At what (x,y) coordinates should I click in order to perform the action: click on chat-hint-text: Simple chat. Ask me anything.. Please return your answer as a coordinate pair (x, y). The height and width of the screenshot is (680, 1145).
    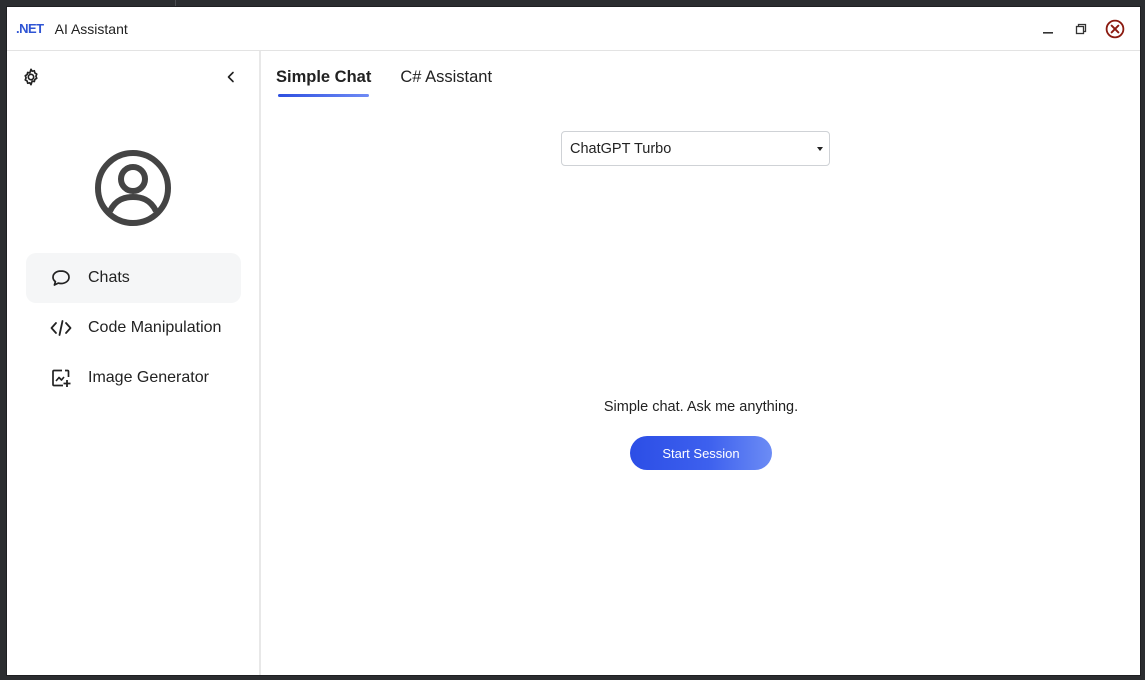
    Looking at the image, I should click on (701, 407).